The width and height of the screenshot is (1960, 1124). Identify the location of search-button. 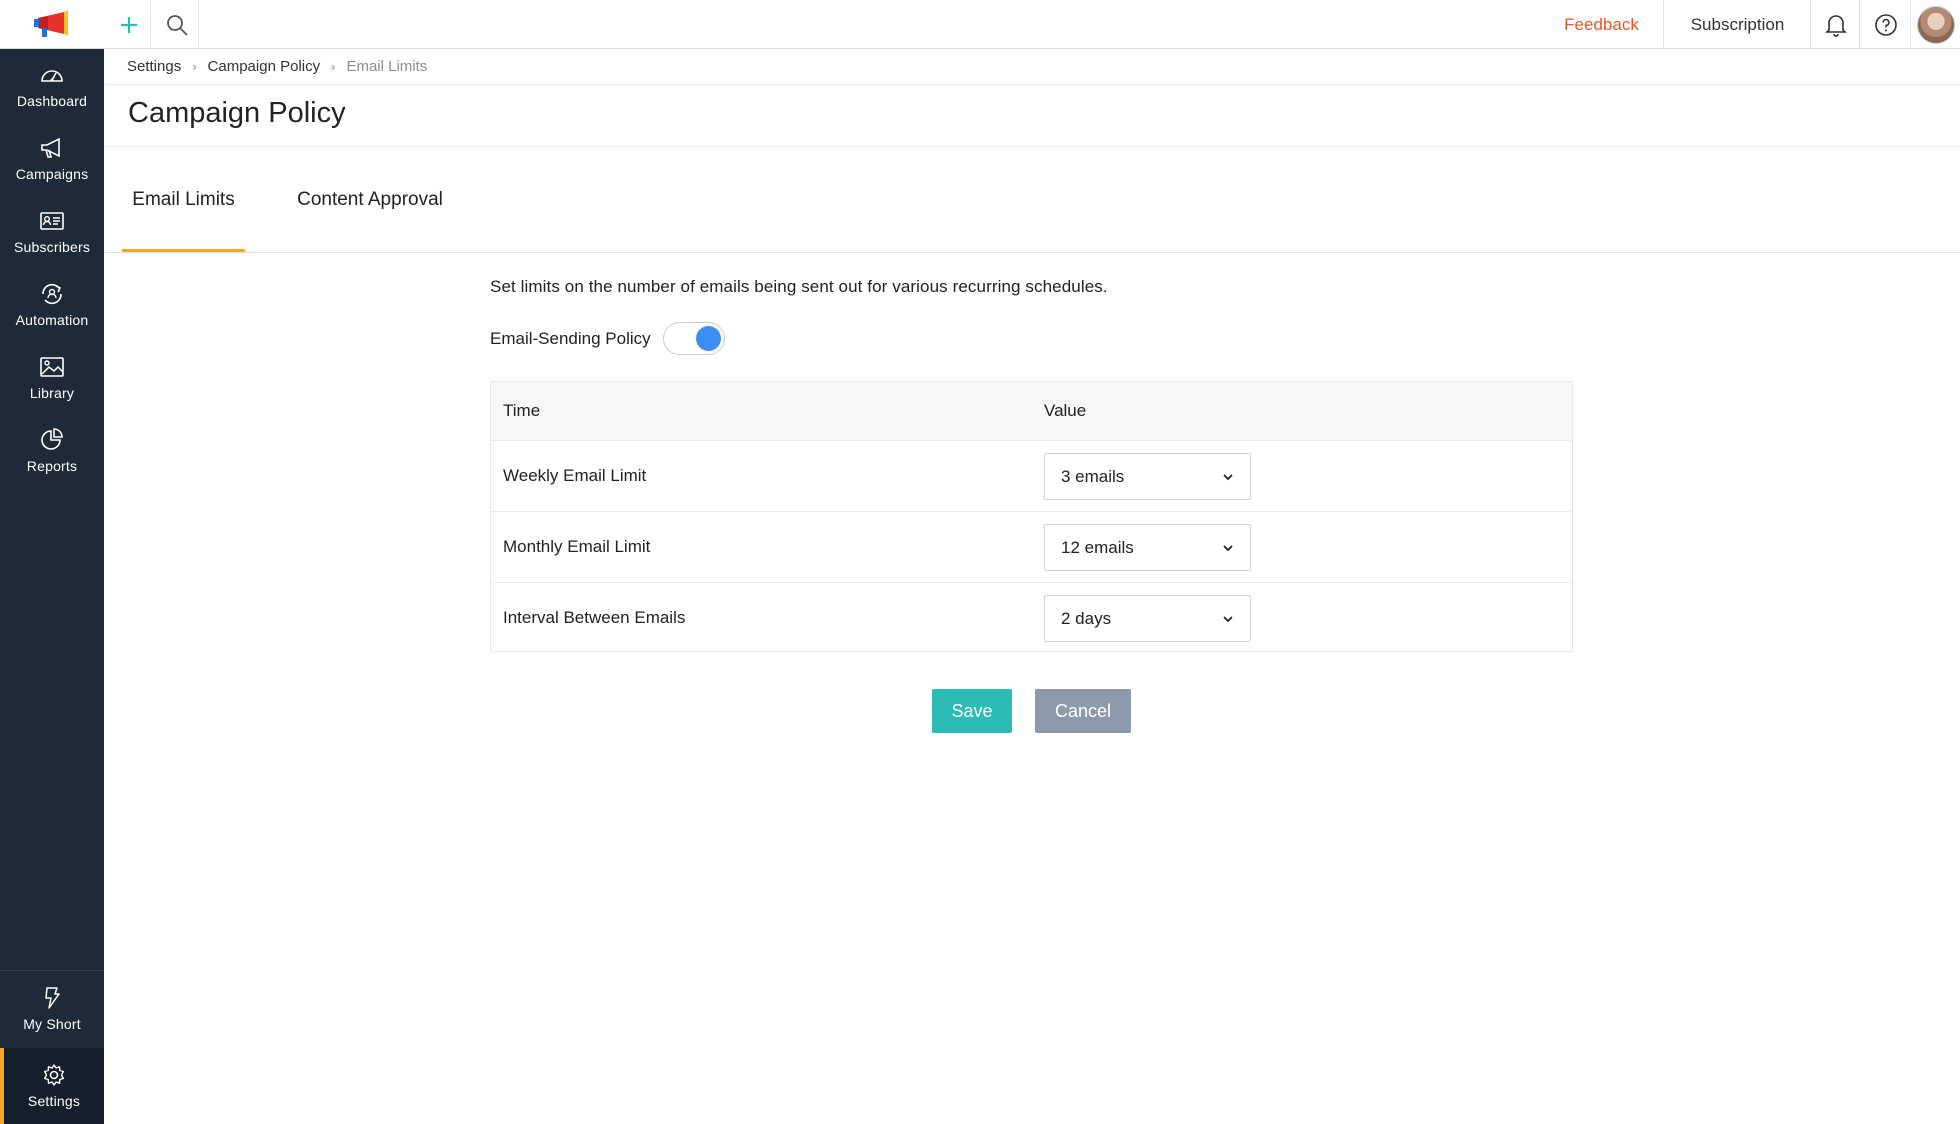
(177, 24).